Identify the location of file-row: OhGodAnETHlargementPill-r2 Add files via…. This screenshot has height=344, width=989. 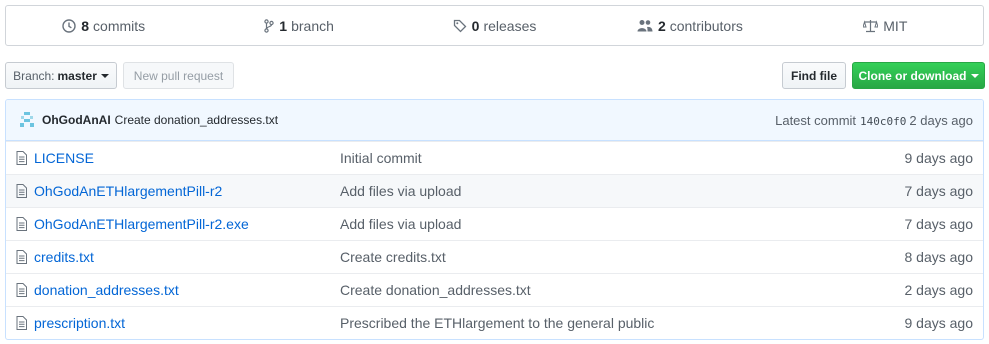
(494, 190).